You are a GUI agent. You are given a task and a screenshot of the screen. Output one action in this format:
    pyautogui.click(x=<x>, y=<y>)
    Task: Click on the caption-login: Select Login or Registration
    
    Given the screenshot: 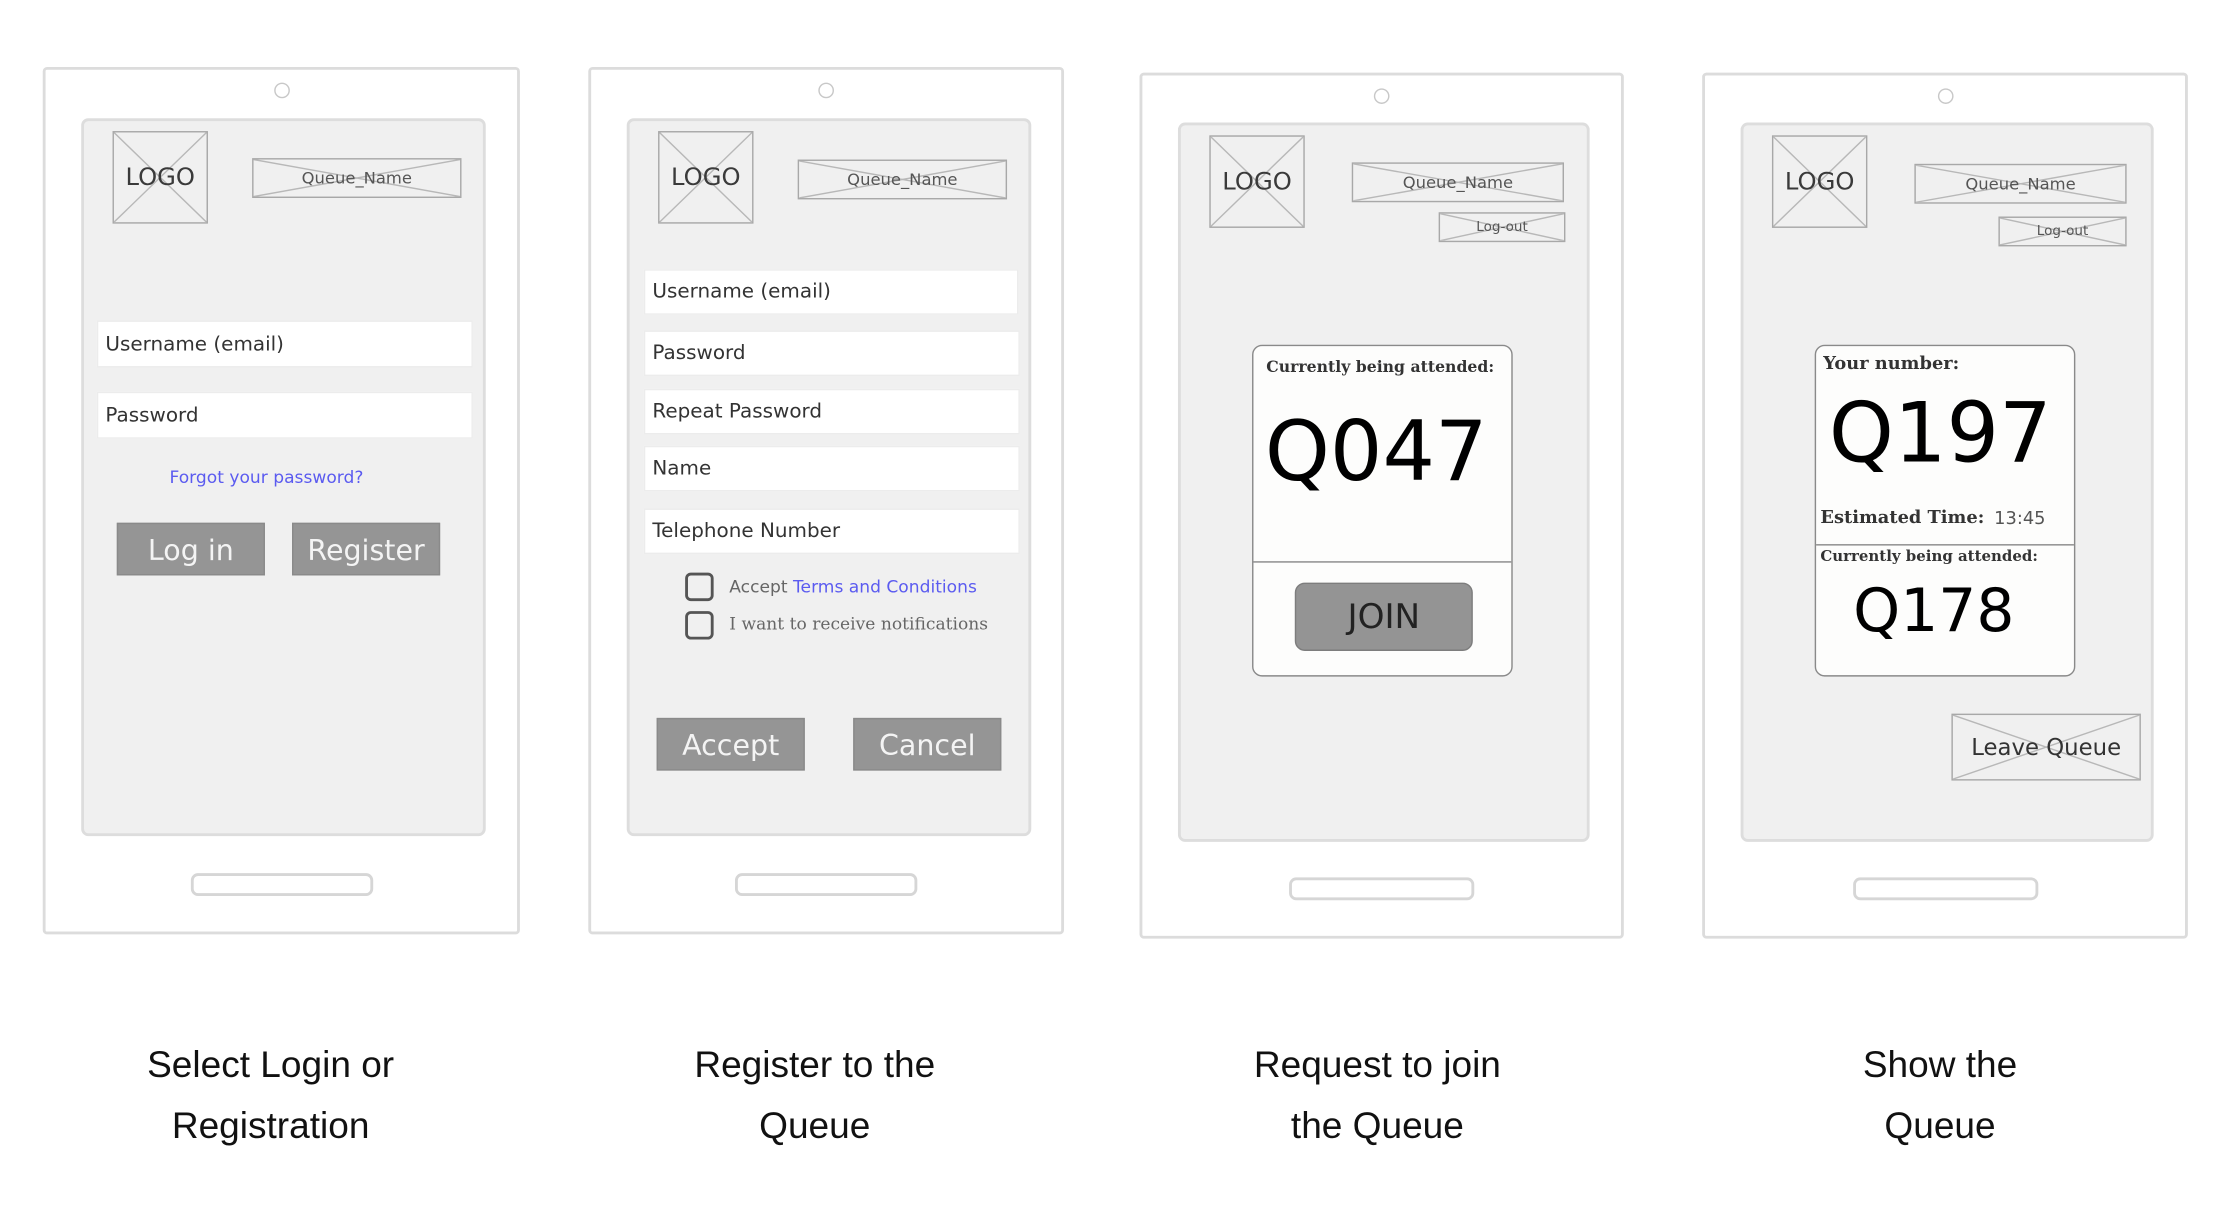 What is the action you would take?
    pyautogui.click(x=271, y=1095)
    